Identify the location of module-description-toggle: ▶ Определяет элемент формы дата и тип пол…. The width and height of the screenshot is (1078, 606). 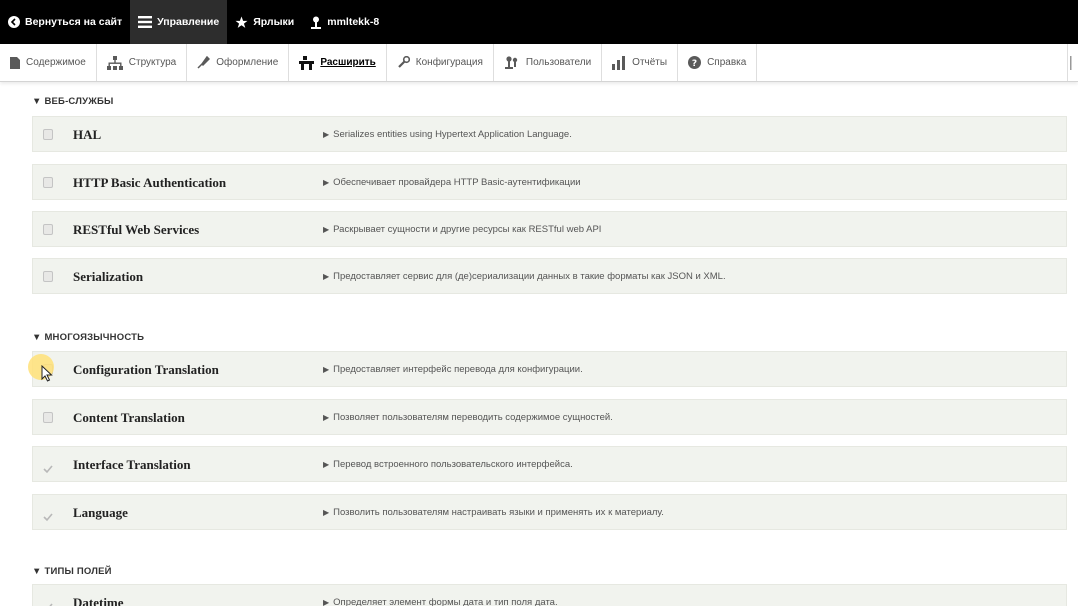
(440, 595).